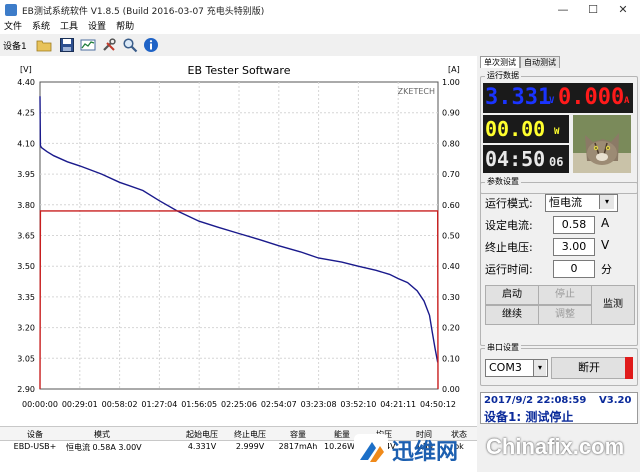  Describe the element at coordinates (451, 82) in the screenshot. I see `y-tick-right: 1.00` at that location.